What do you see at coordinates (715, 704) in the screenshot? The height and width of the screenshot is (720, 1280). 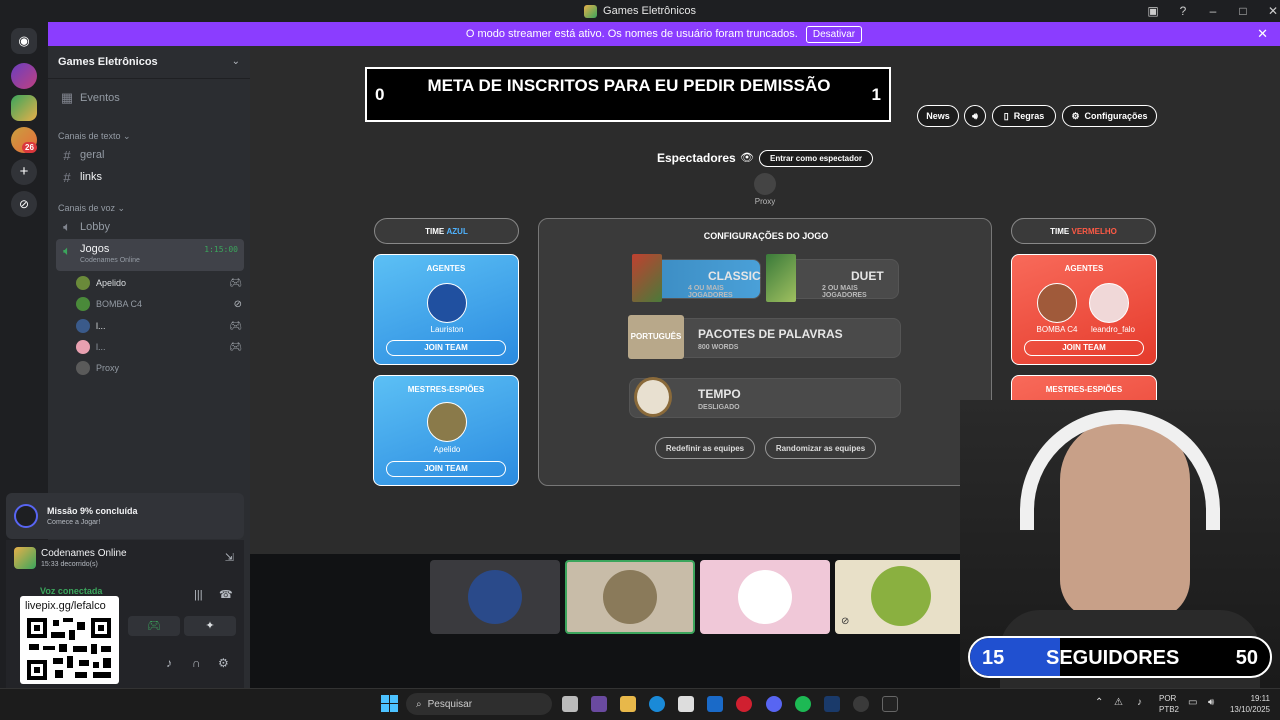 I see `outlook-icon` at bounding box center [715, 704].